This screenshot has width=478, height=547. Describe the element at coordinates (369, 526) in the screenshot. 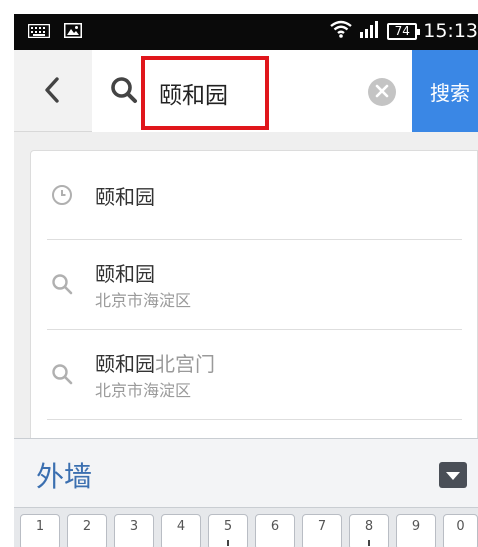

I see `key-label: 8` at that location.